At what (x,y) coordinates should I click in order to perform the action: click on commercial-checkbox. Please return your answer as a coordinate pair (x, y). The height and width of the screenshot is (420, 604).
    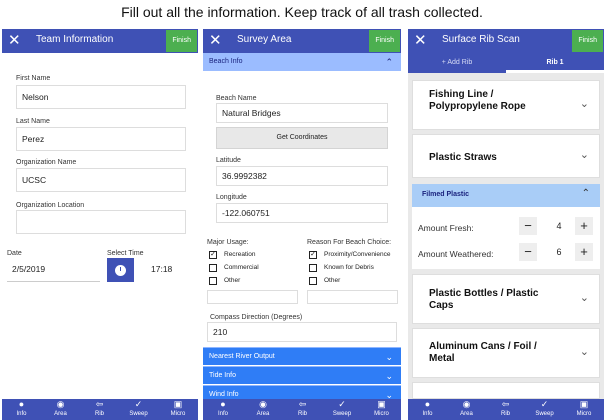
    Looking at the image, I should click on (213, 268).